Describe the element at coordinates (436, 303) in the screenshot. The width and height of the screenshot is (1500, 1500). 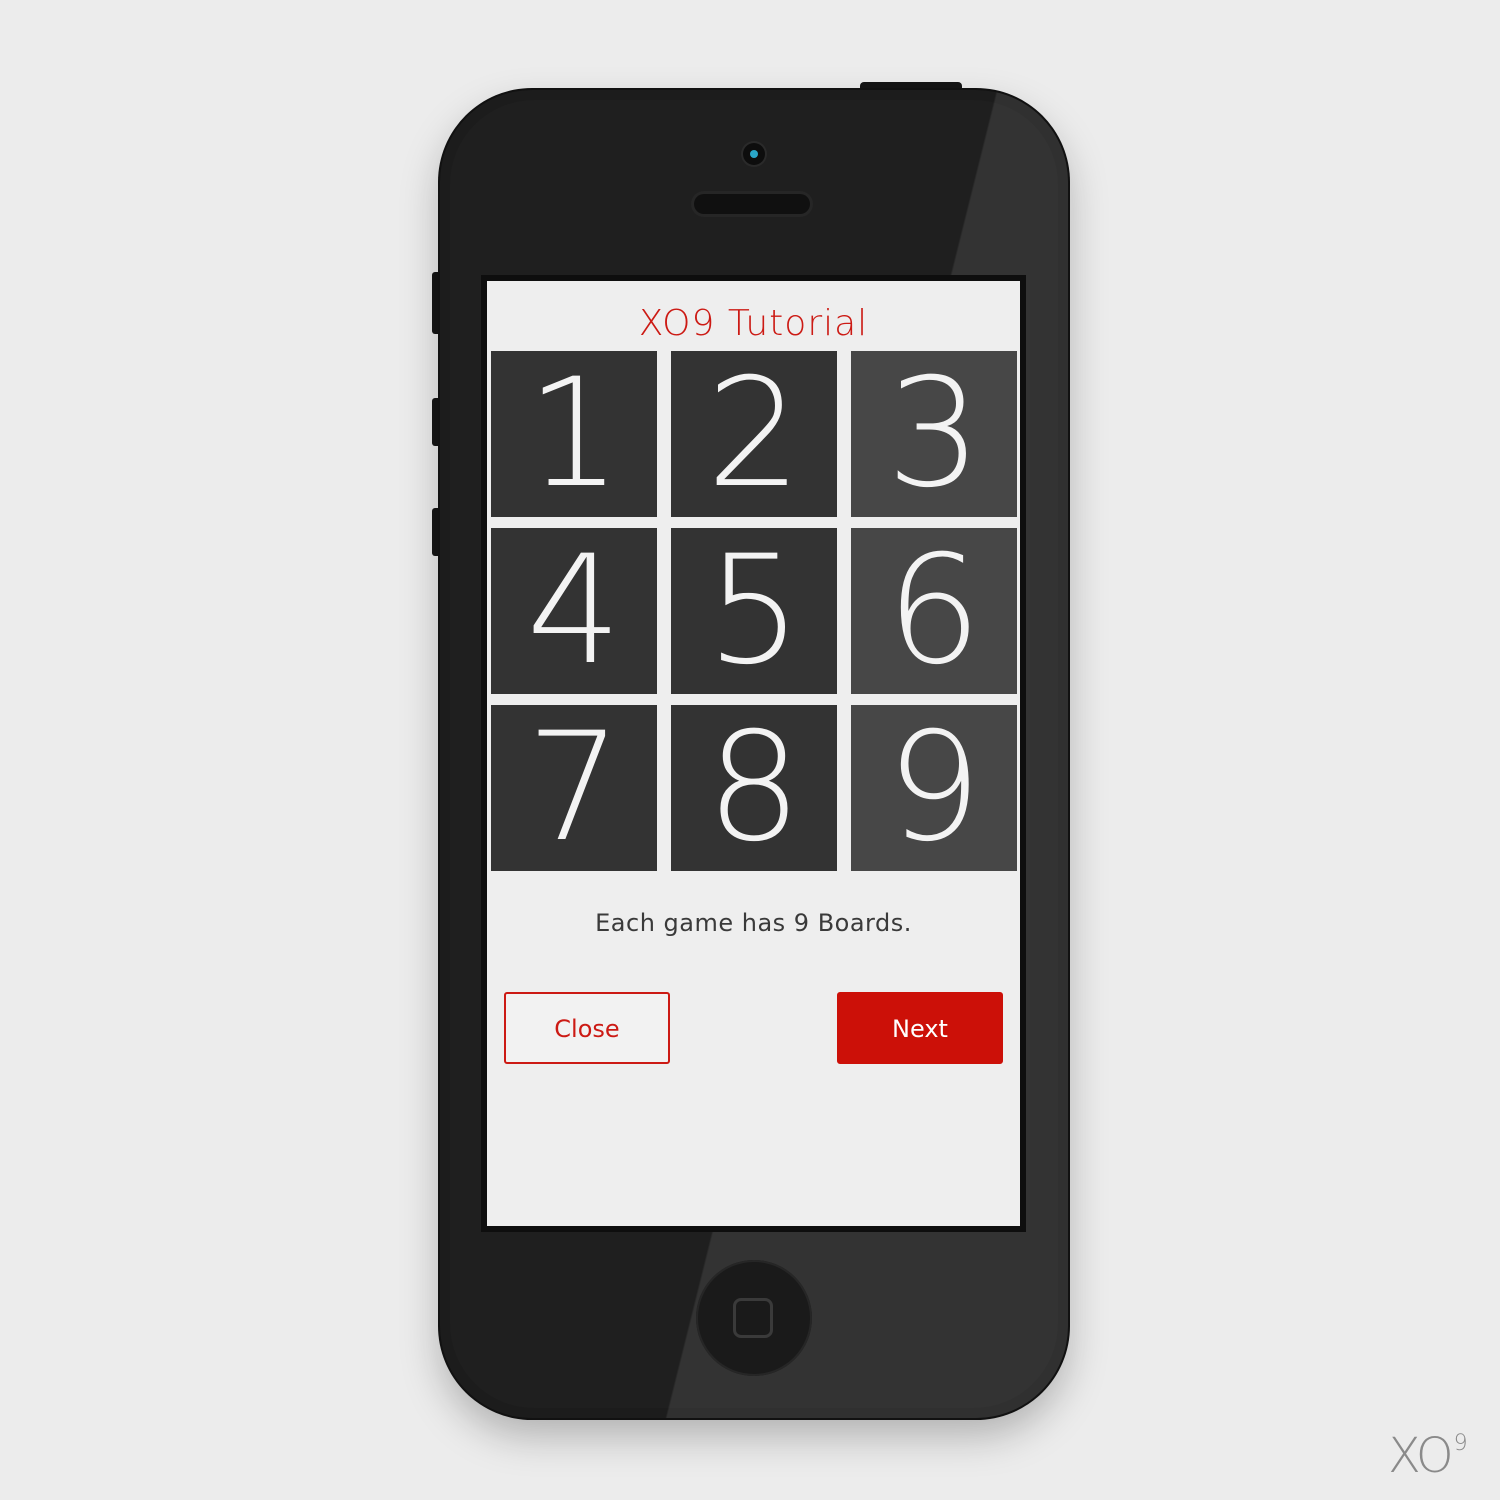
I see `mute-switch` at that location.